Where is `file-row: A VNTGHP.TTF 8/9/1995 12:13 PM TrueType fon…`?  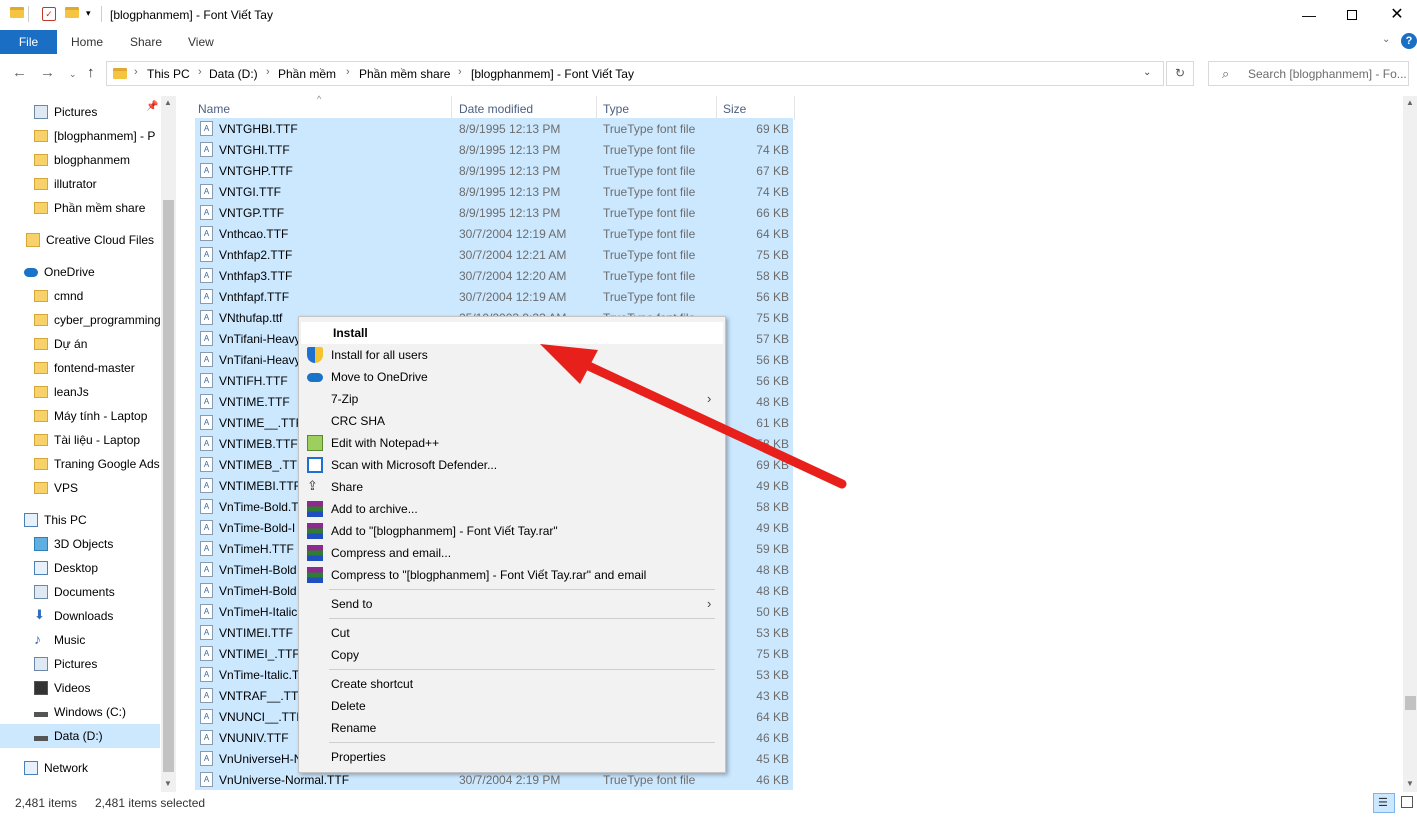
file-row: A VNTGHP.TTF 8/9/1995 12:13 PM TrueType fon… is located at coordinates (494, 170).